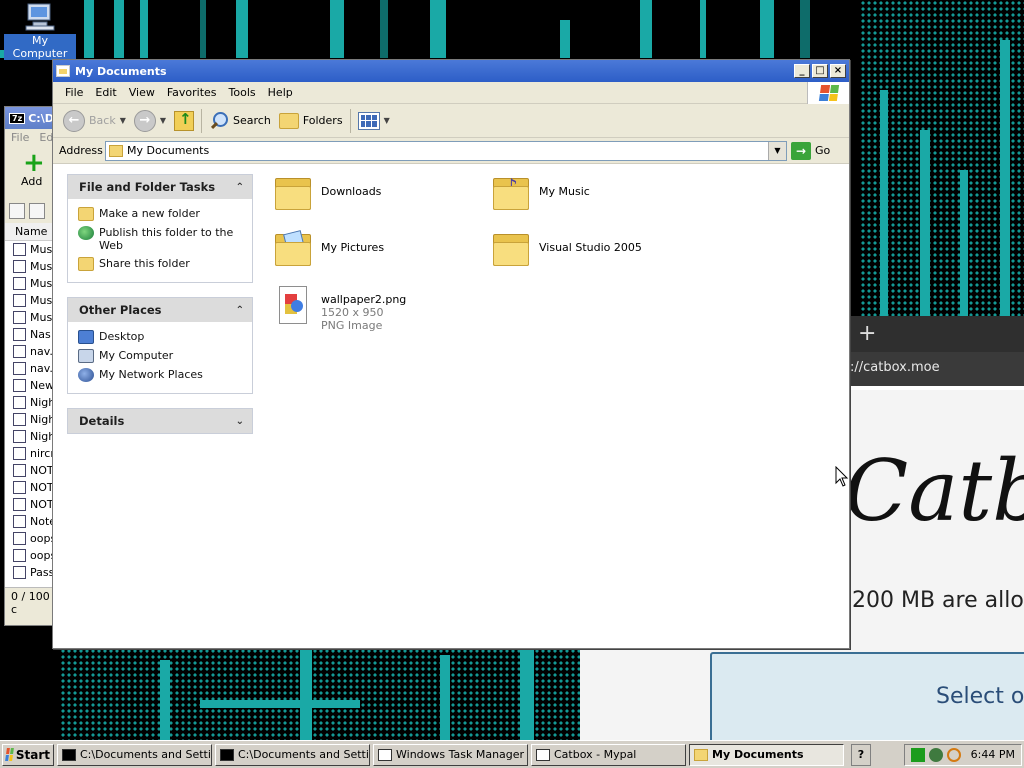 This screenshot has height=768, width=1024. Describe the element at coordinates (353, 247) in the screenshot. I see `file-name: My Pictures` at that location.